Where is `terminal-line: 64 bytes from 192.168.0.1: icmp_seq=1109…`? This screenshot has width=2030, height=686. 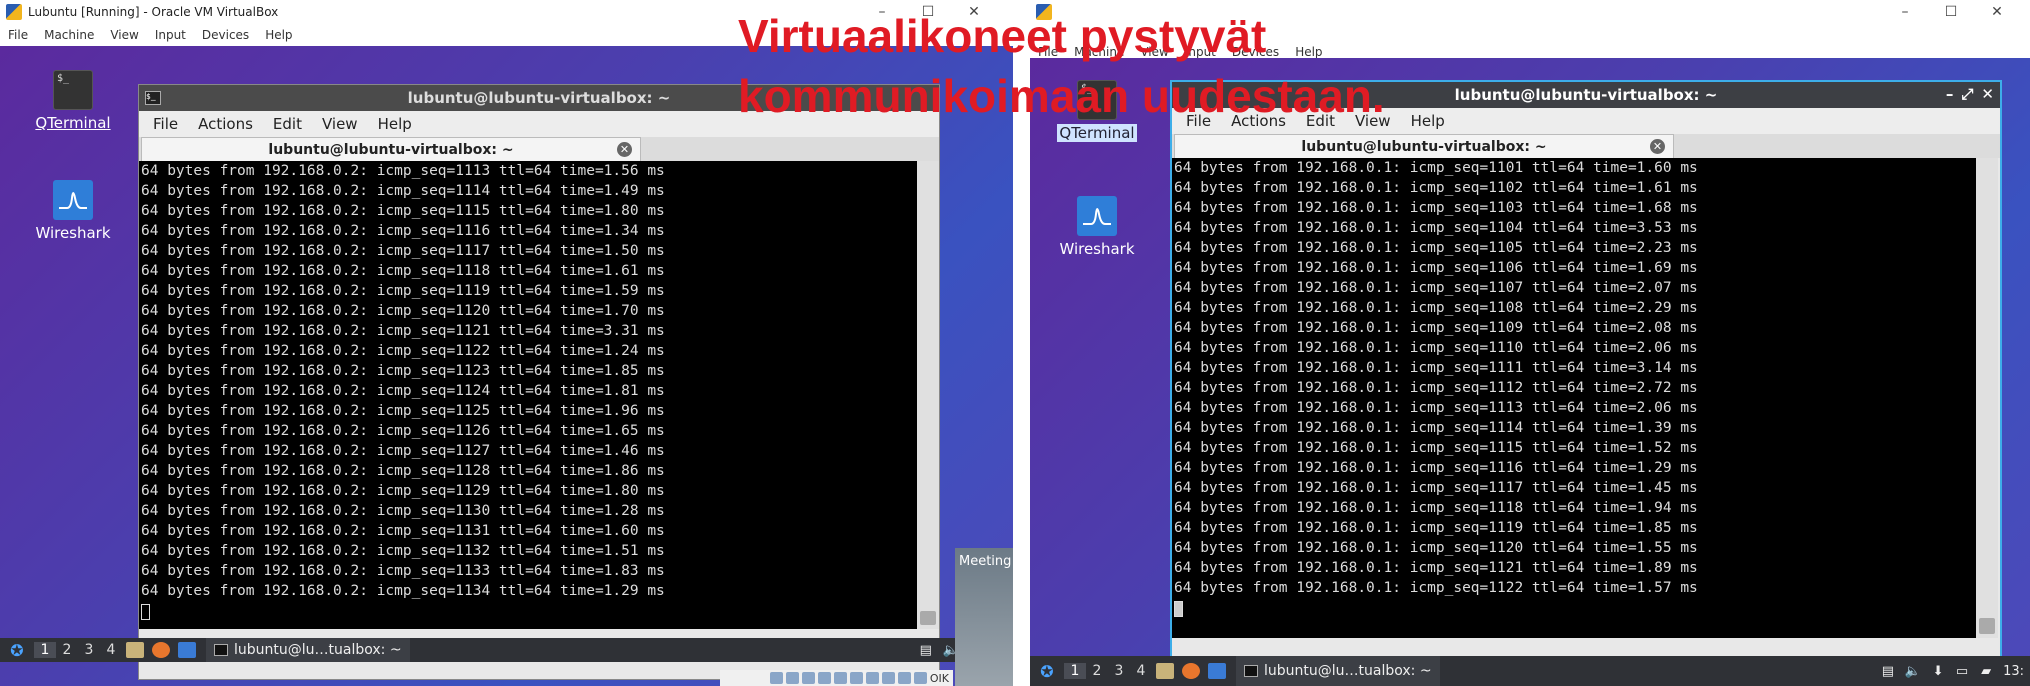 terminal-line: 64 bytes from 192.168.0.1: icmp_seq=1109… is located at coordinates (1436, 328).